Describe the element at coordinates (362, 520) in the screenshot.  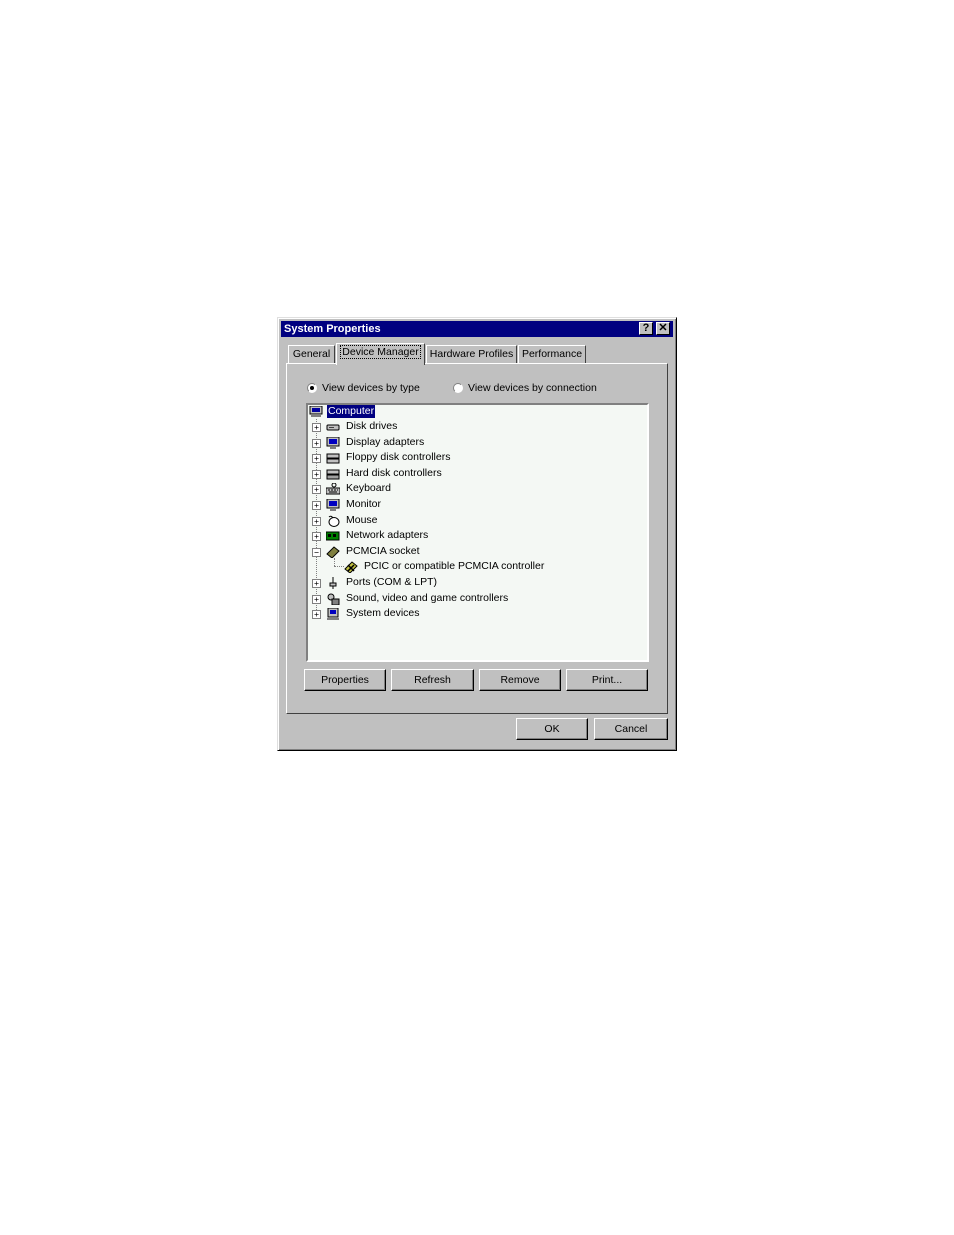
I see `tree-item-label: Mouse` at that location.